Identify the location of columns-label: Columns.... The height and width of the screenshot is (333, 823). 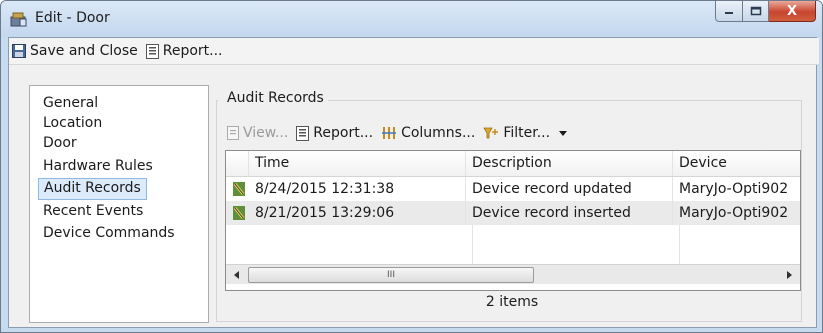
(438, 133).